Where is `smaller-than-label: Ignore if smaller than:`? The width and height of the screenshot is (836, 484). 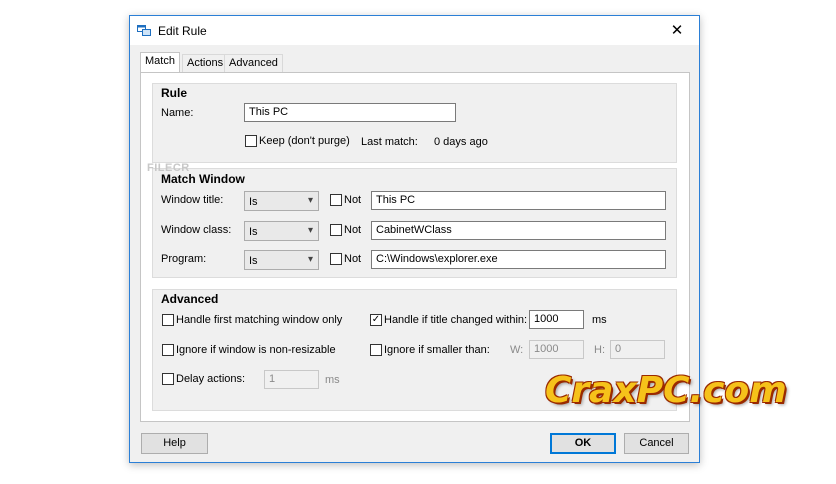
smaller-than-label: Ignore if smaller than: is located at coordinates (437, 350).